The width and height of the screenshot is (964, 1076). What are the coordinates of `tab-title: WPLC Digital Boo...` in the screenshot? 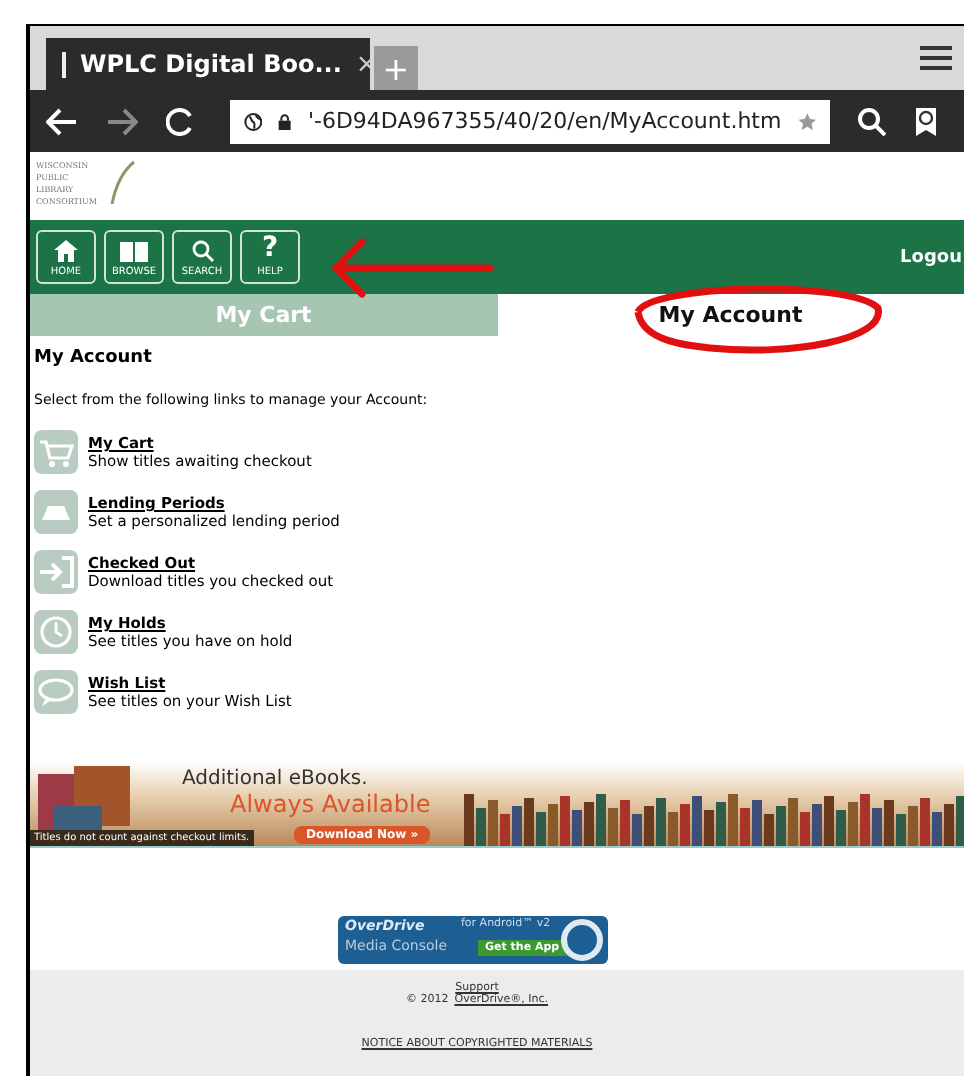 It's located at (211, 64).